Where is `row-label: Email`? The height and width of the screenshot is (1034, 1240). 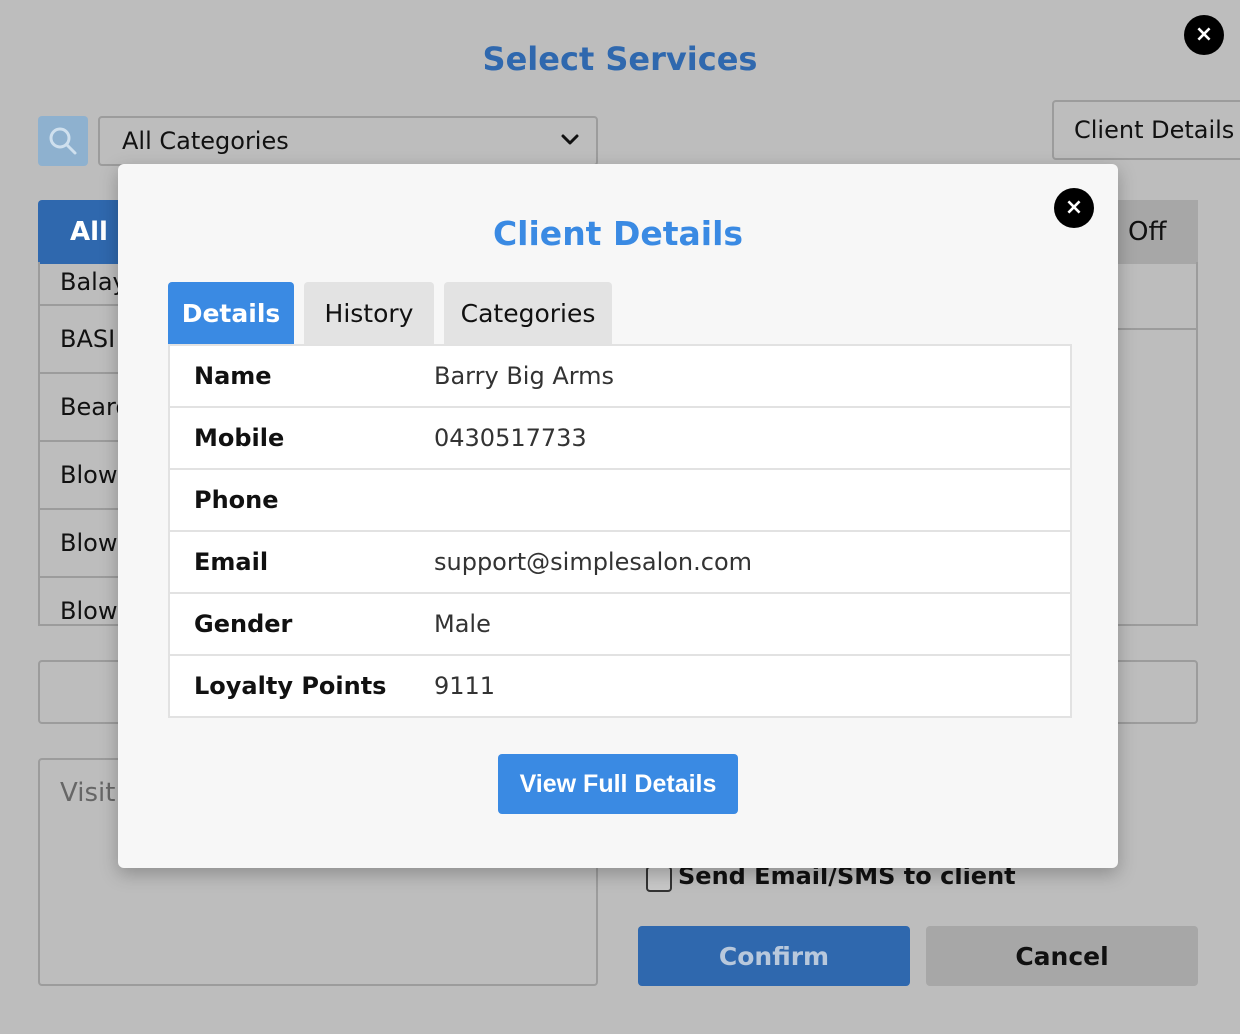 row-label: Email is located at coordinates (231, 562).